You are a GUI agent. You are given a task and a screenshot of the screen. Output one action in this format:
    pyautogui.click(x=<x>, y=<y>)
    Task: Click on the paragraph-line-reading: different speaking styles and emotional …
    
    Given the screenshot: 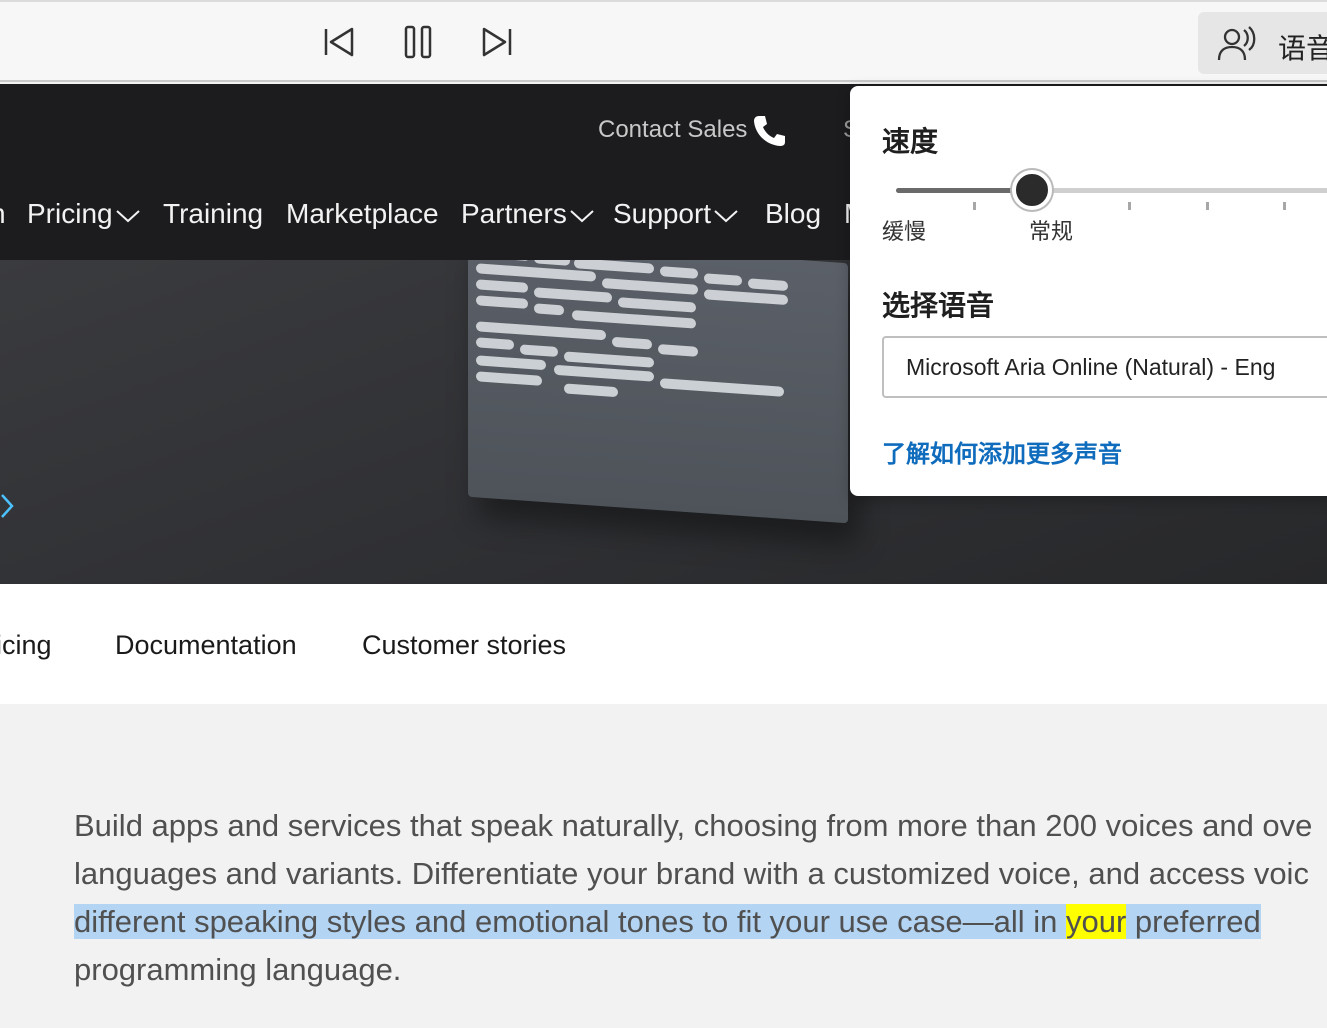 What is the action you would take?
    pyautogui.click(x=667, y=922)
    